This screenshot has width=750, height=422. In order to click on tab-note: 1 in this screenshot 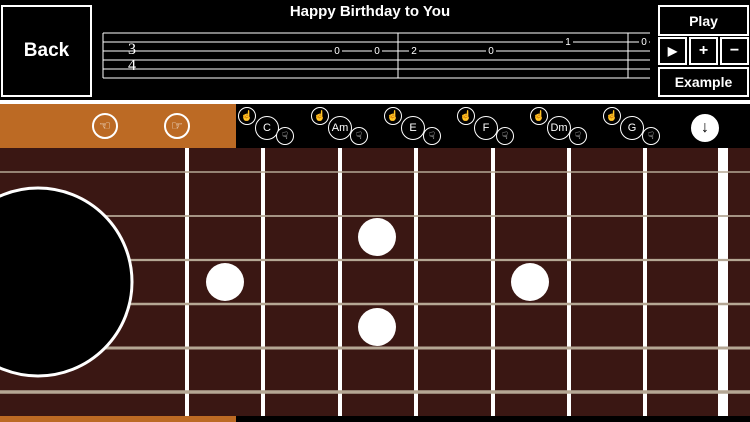, I will do `click(568, 42)`.